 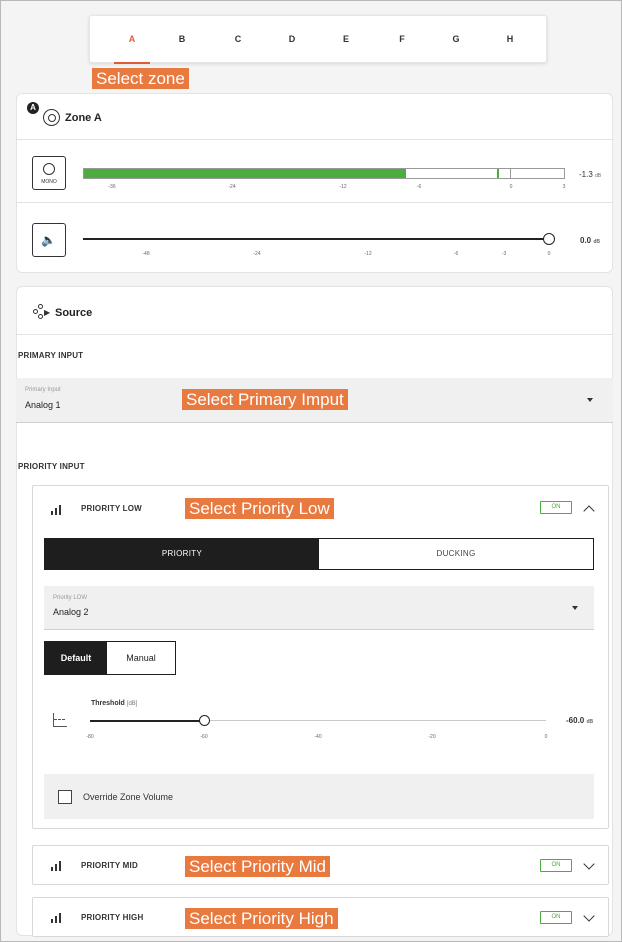 I want to click on volume-tick: -48, so click(x=146, y=254).